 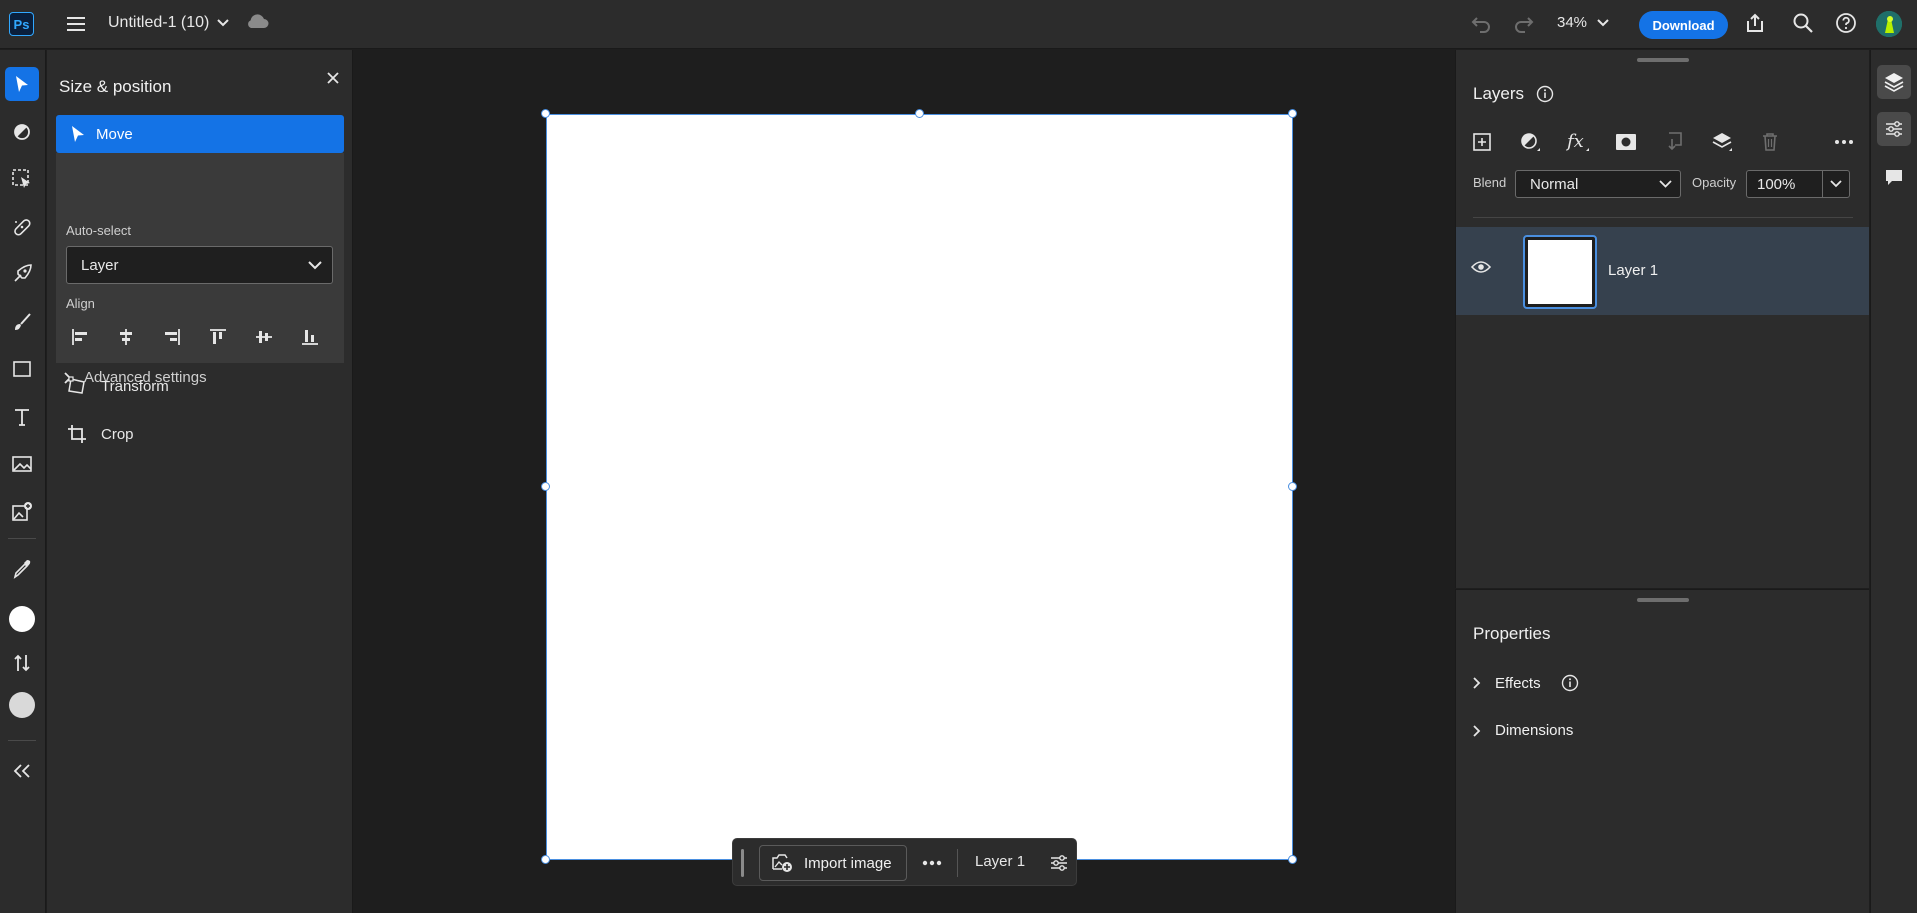 I want to click on delete-layer-icon, so click(x=1770, y=142).